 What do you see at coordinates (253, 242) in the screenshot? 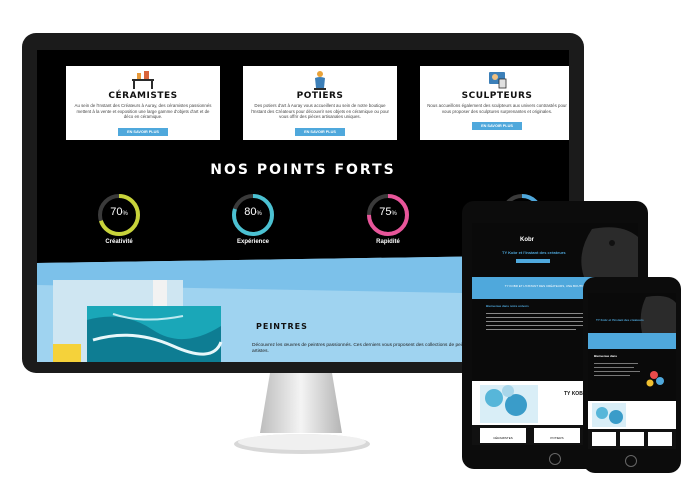
I see `gauge-label: Expérience` at bounding box center [253, 242].